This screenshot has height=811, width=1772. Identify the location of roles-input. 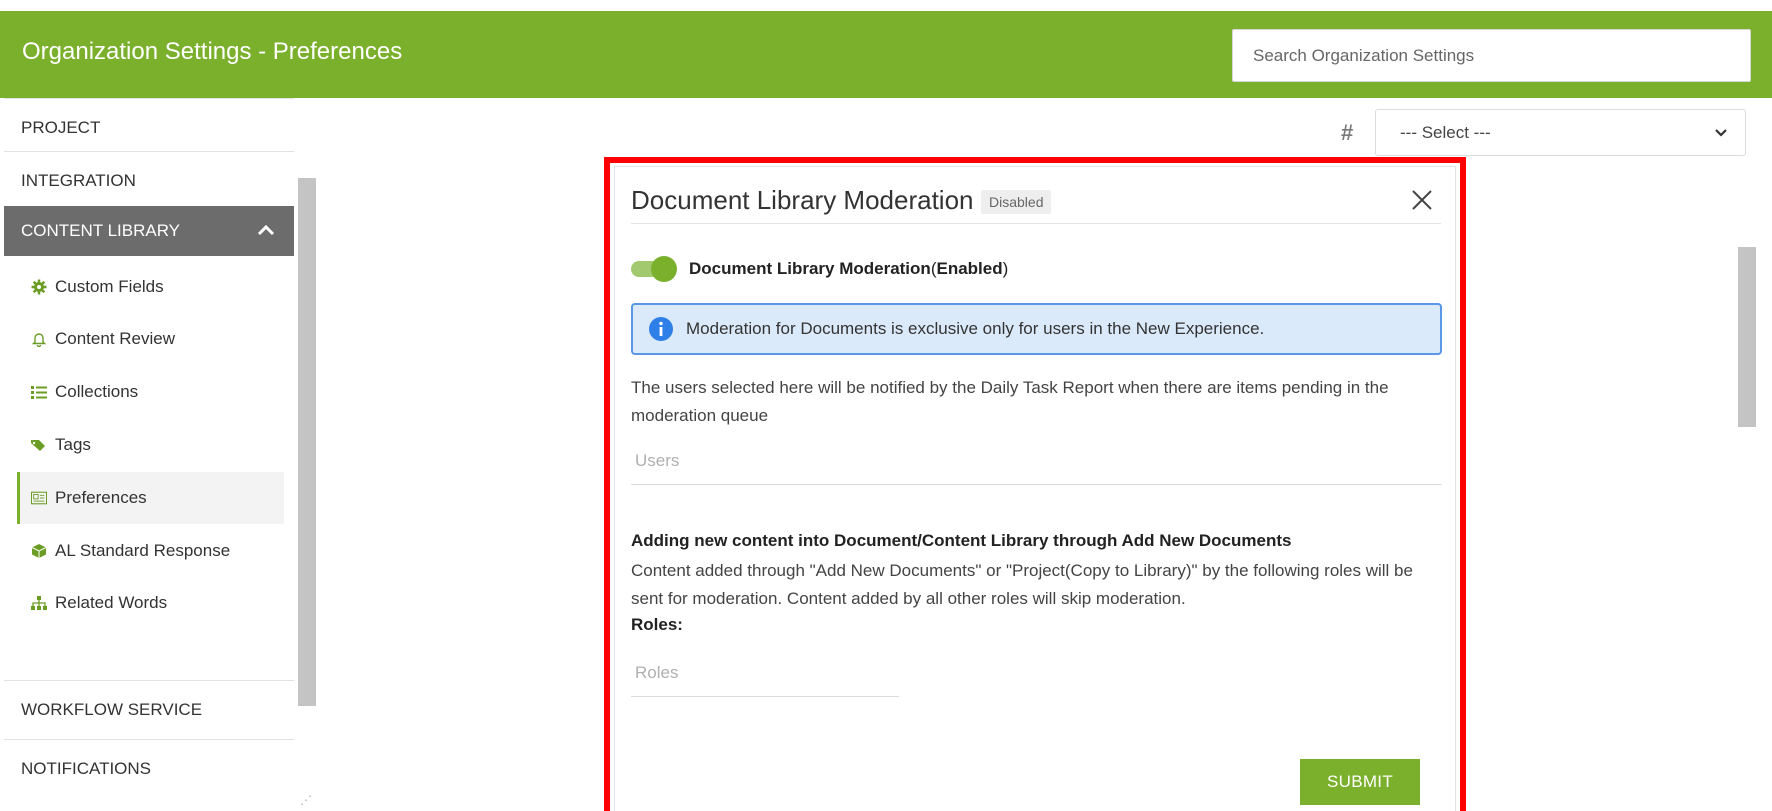
(765, 673).